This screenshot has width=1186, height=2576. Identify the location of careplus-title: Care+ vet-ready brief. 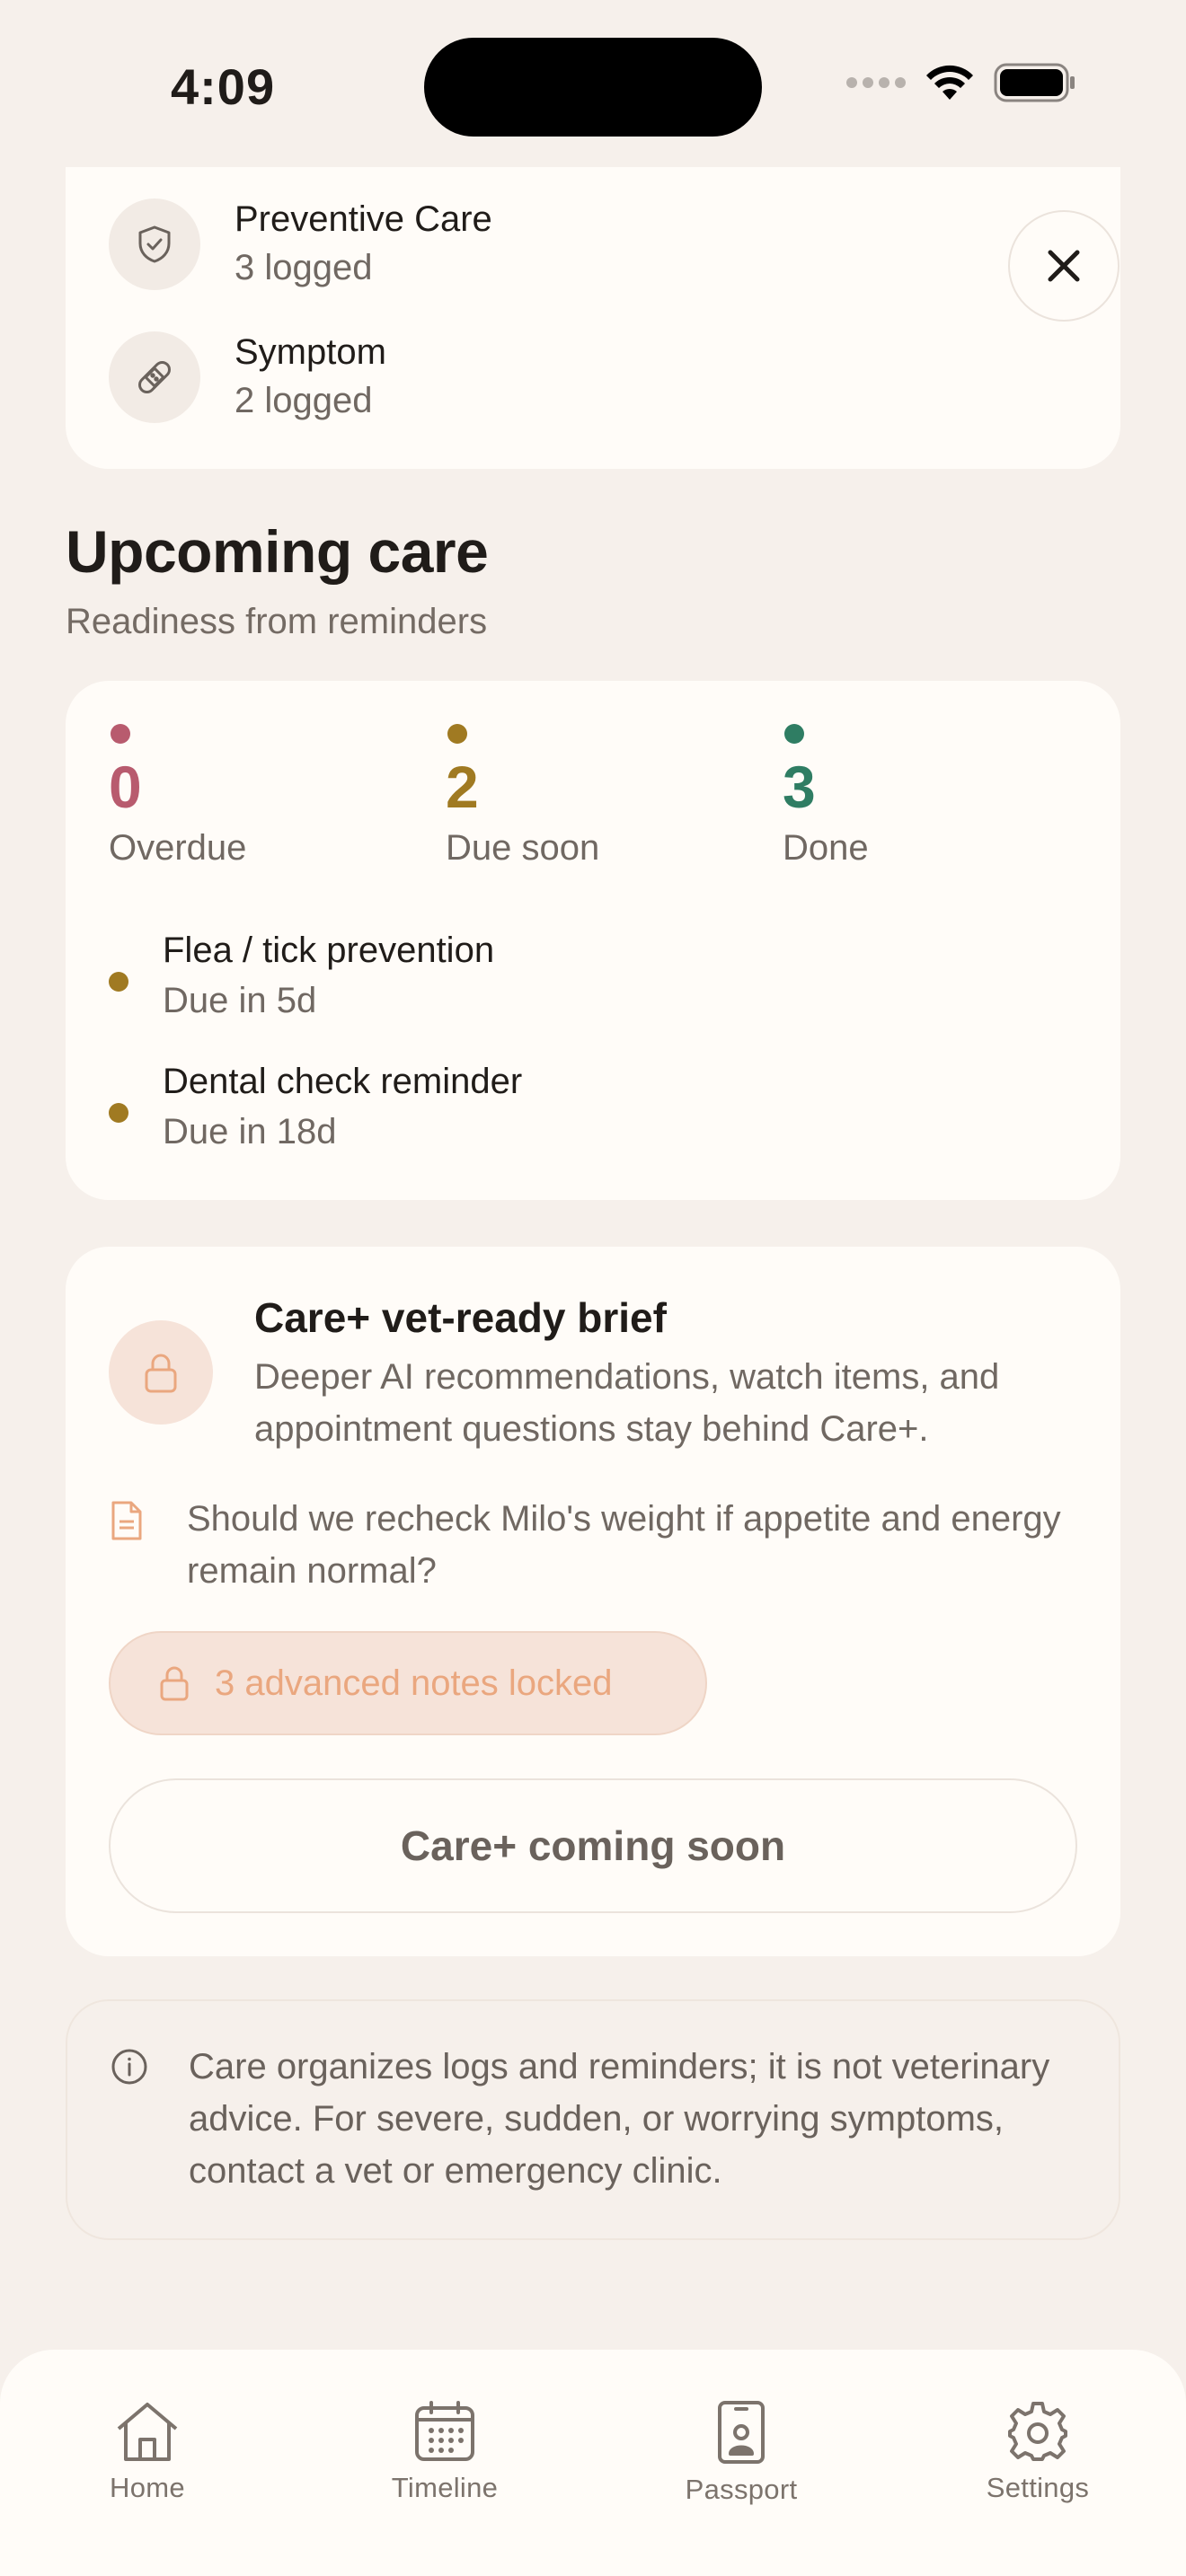
(460, 1317).